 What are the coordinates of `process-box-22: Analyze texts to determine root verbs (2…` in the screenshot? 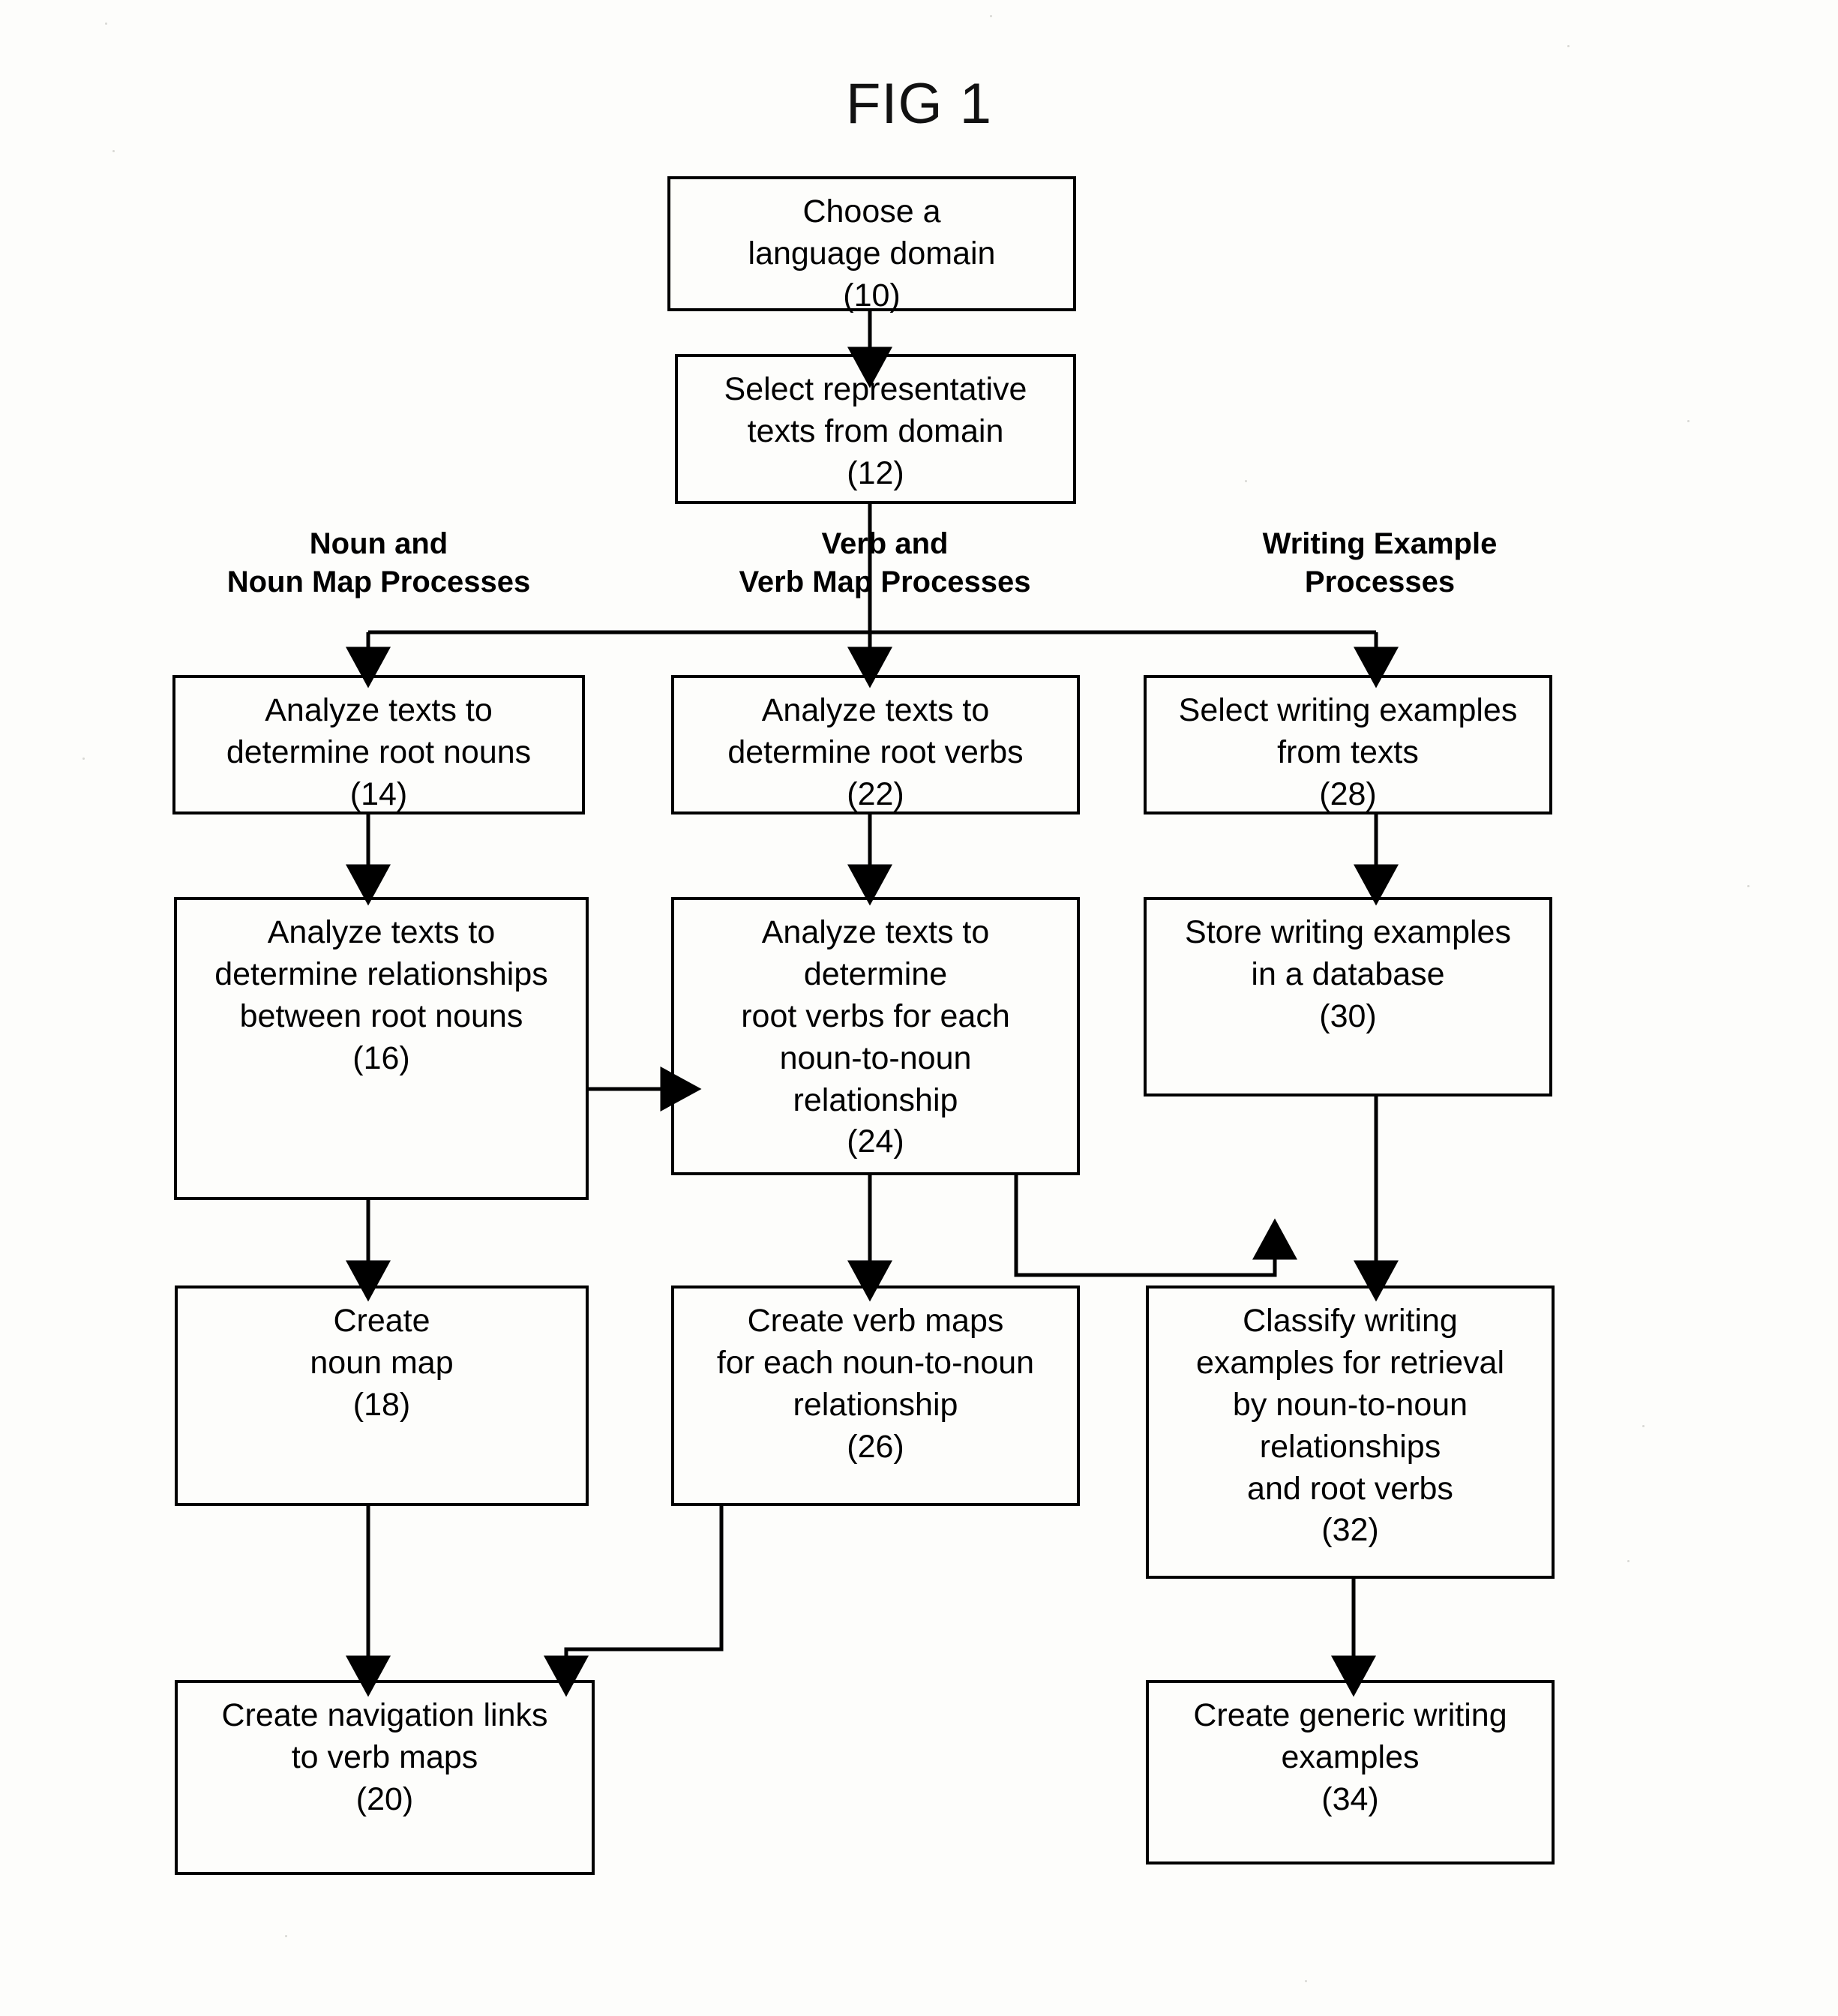 It's located at (875, 744).